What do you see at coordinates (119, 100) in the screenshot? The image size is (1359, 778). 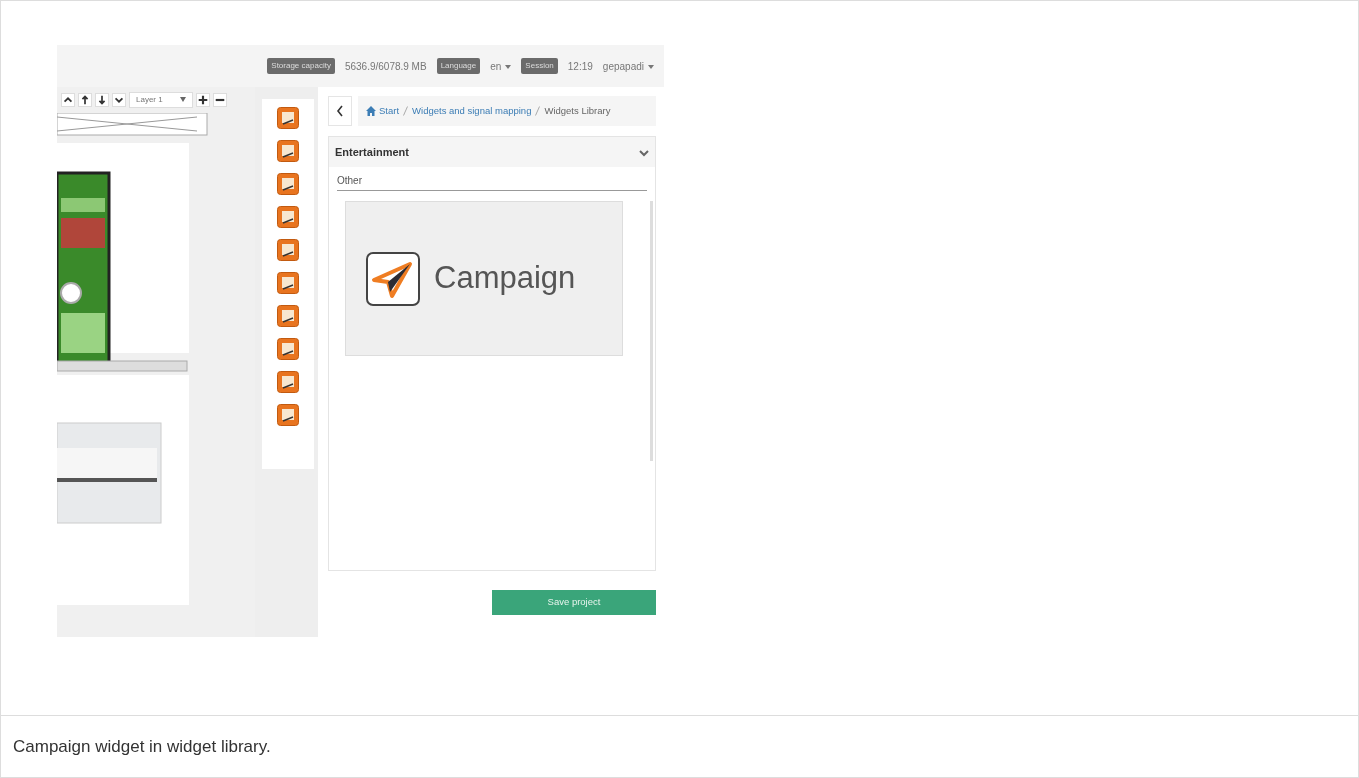 I see `move-down-icon` at bounding box center [119, 100].